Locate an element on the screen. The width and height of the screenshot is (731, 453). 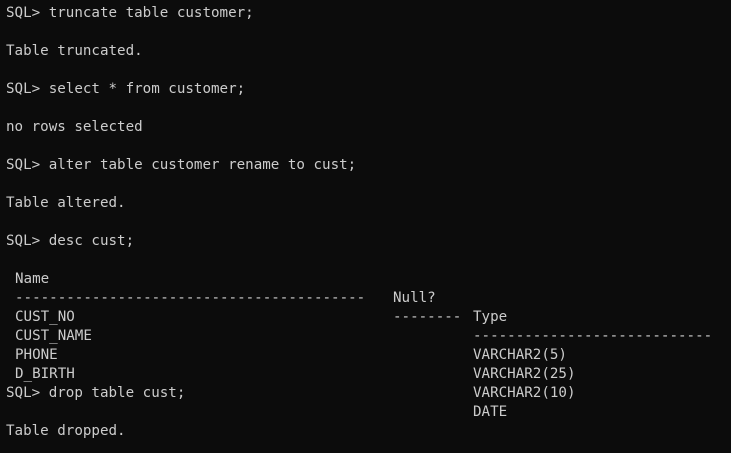
output-line: Table altered. is located at coordinates (66, 203).